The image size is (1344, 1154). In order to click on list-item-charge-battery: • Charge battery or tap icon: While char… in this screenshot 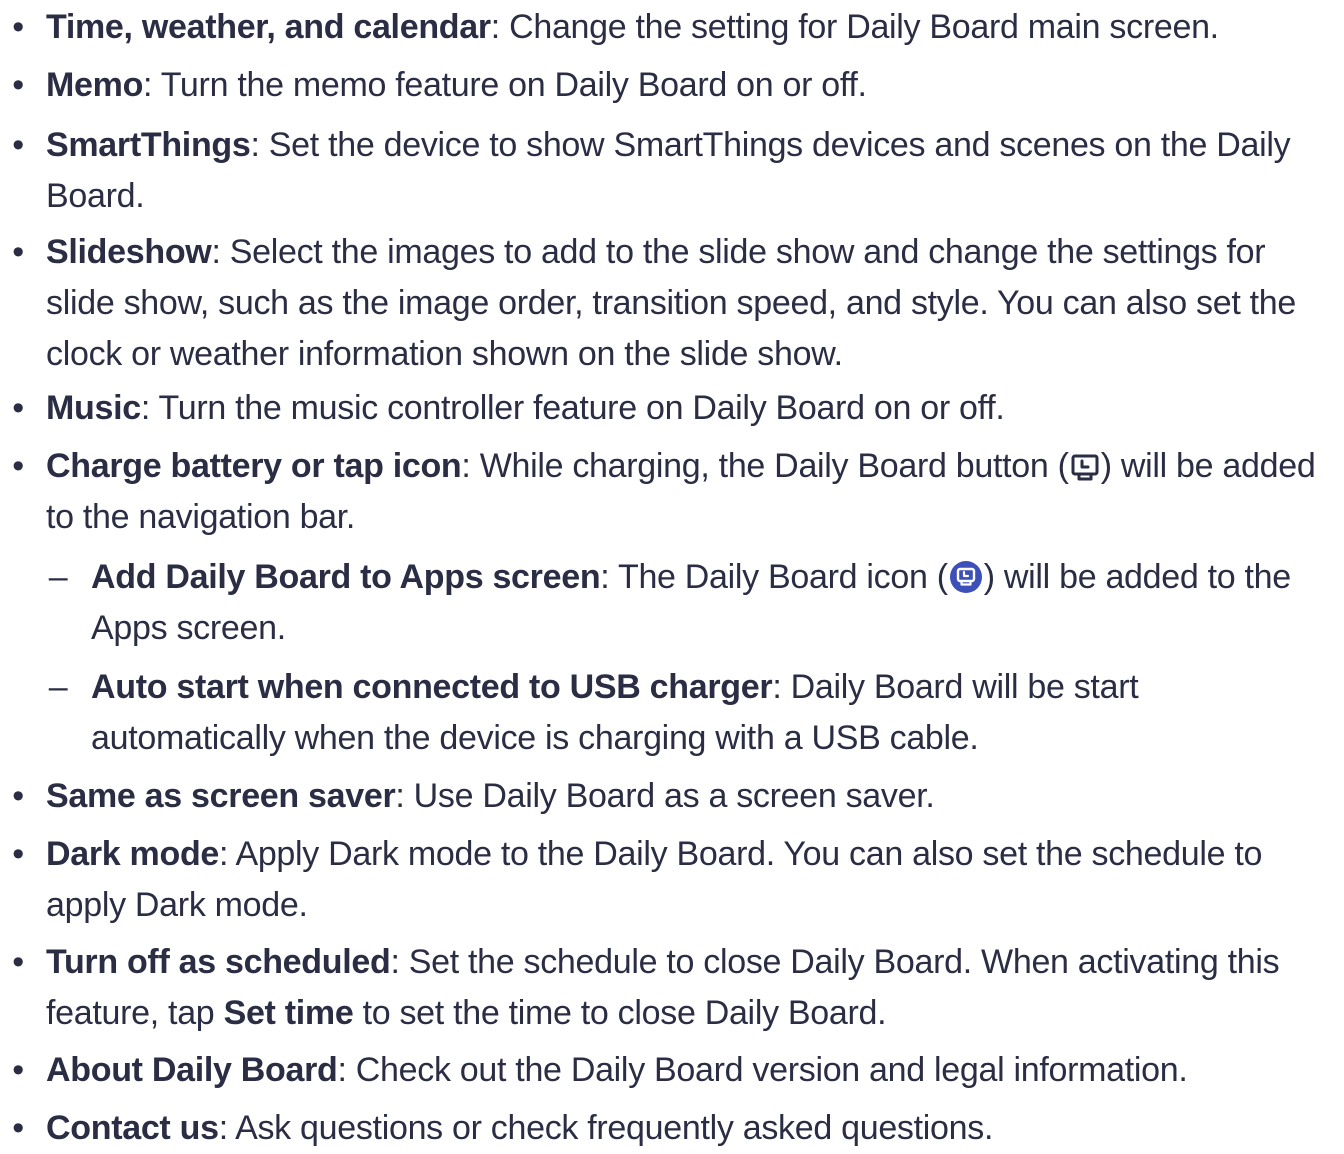, I will do `click(669, 492)`.